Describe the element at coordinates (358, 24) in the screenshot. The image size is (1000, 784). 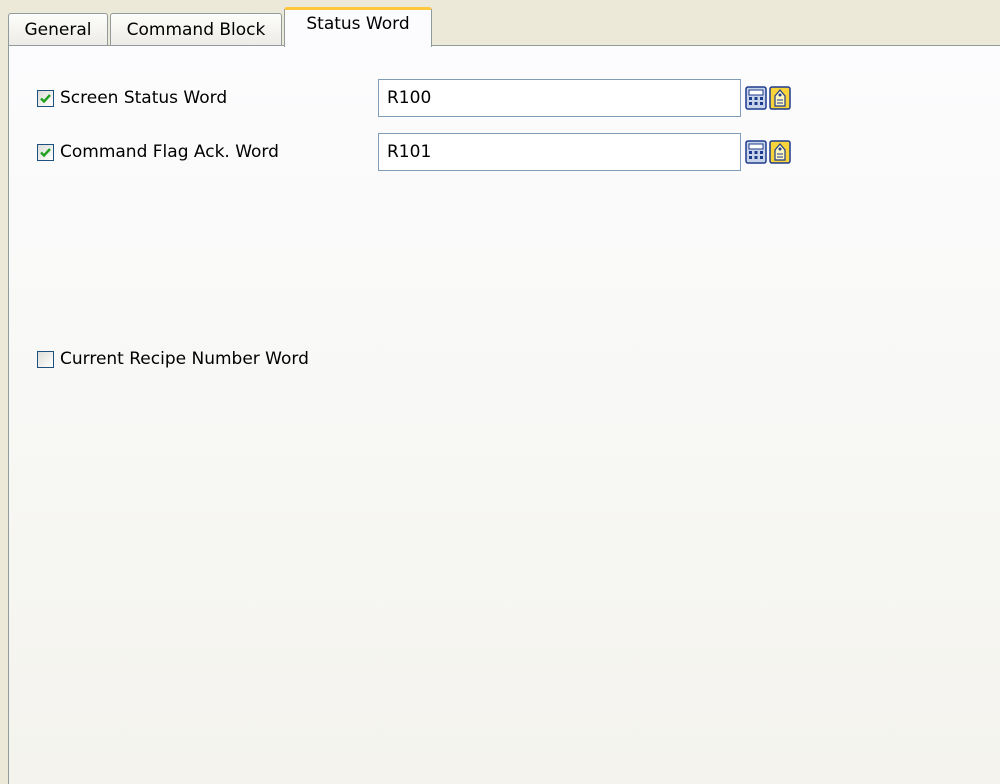
I see `tab-status-word-label: Status Word` at that location.